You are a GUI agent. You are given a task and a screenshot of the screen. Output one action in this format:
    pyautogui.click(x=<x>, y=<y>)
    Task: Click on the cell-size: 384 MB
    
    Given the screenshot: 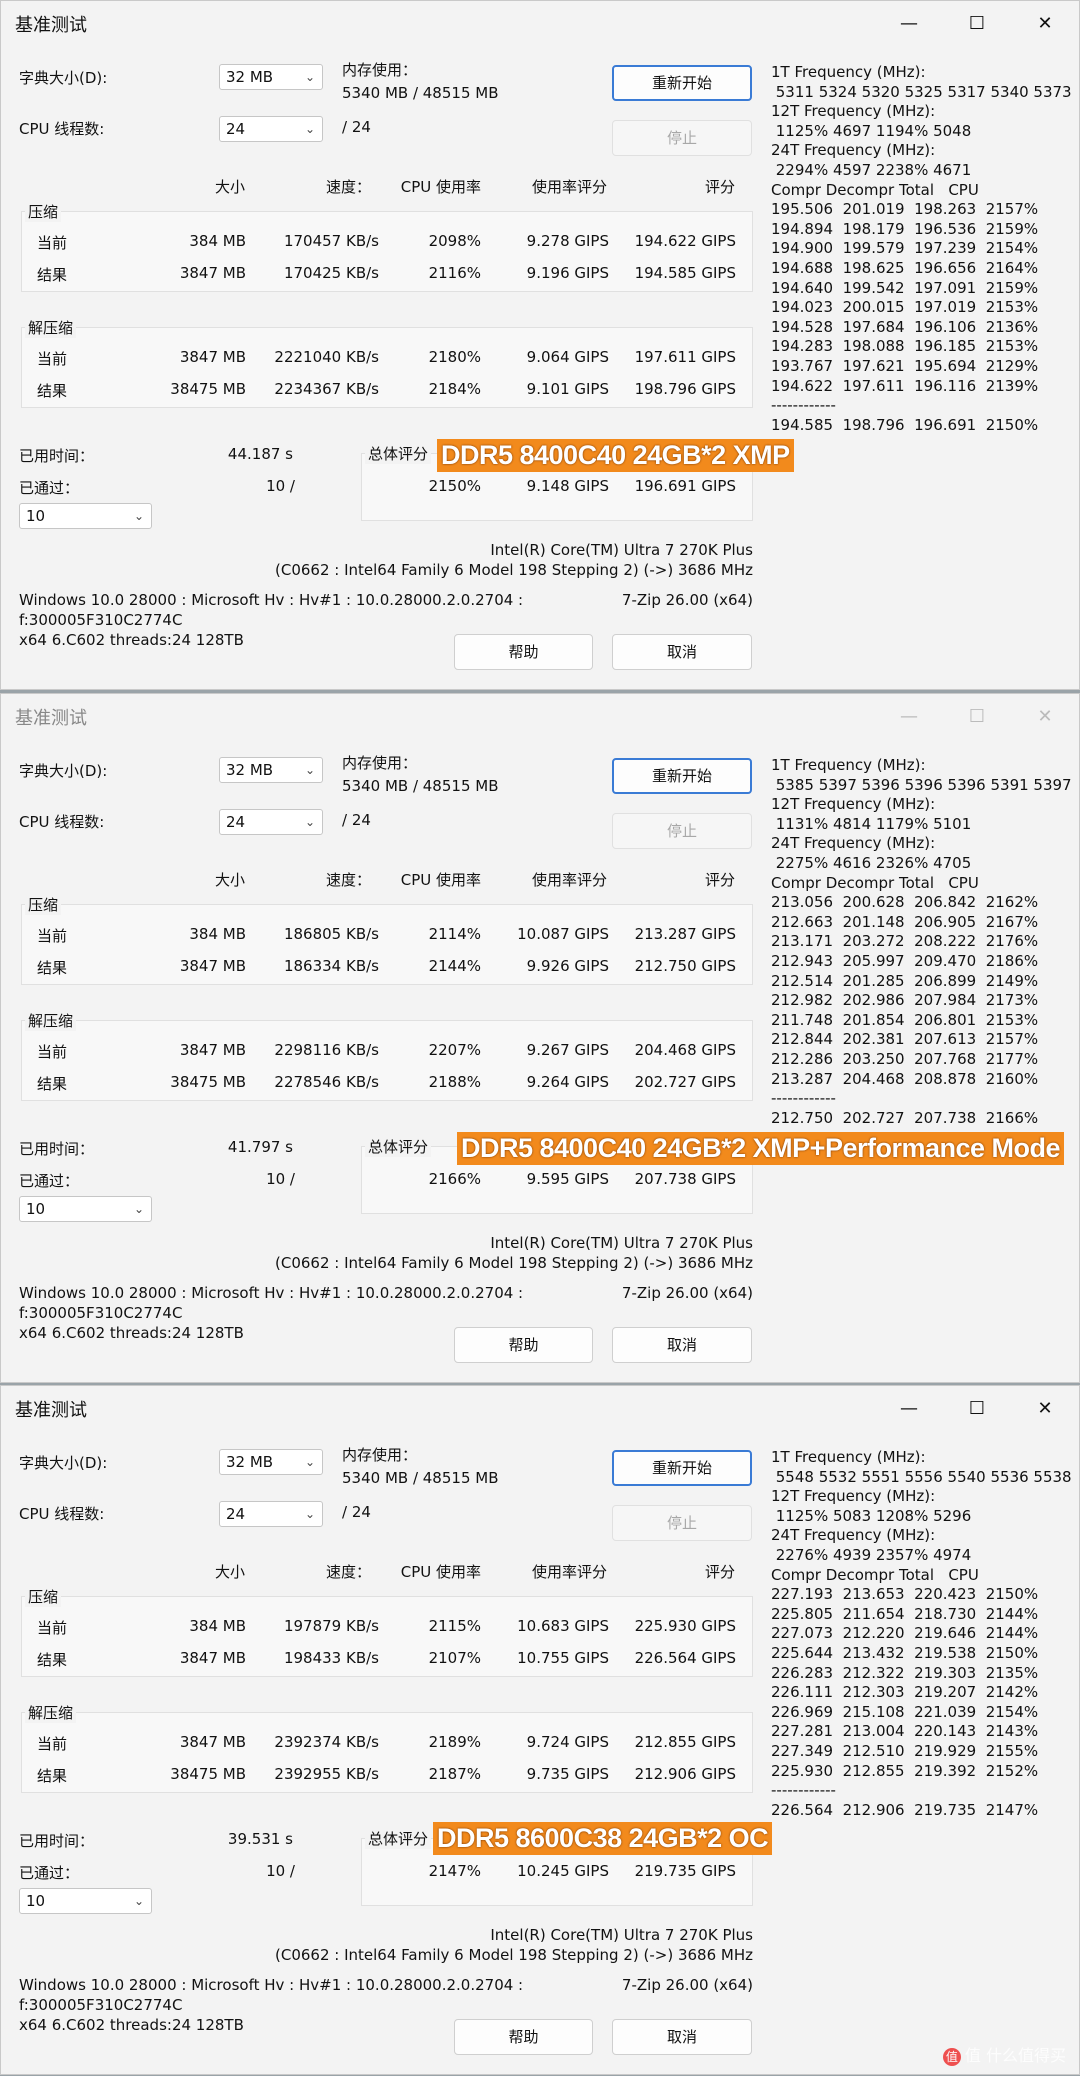 What is the action you would take?
    pyautogui.click(x=217, y=1626)
    